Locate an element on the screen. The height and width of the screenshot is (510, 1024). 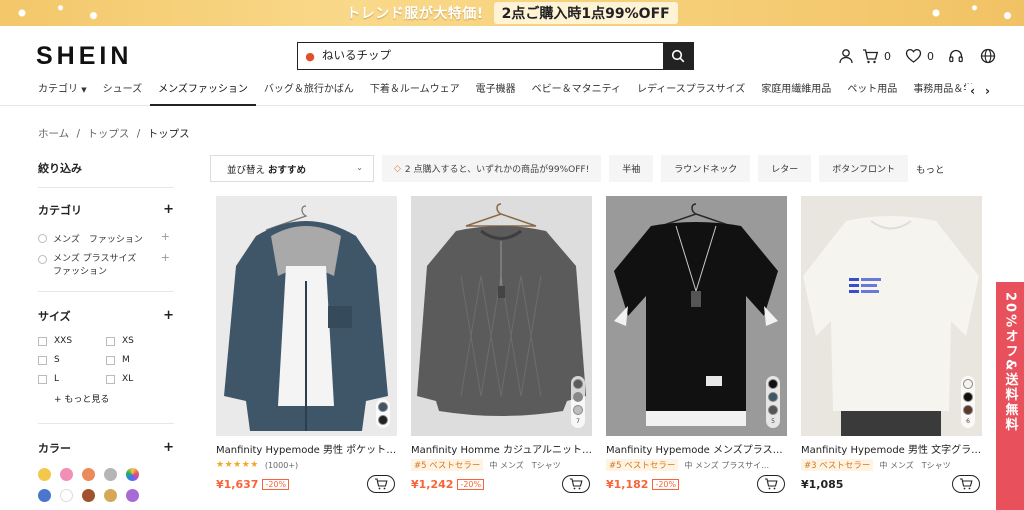
search-input: ねいるチップ is located at coordinates (492, 56).